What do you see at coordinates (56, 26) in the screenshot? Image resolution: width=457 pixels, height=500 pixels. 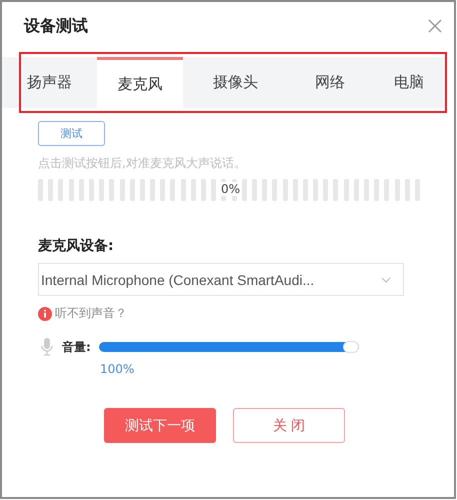 I see `window-title: 设备测试` at bounding box center [56, 26].